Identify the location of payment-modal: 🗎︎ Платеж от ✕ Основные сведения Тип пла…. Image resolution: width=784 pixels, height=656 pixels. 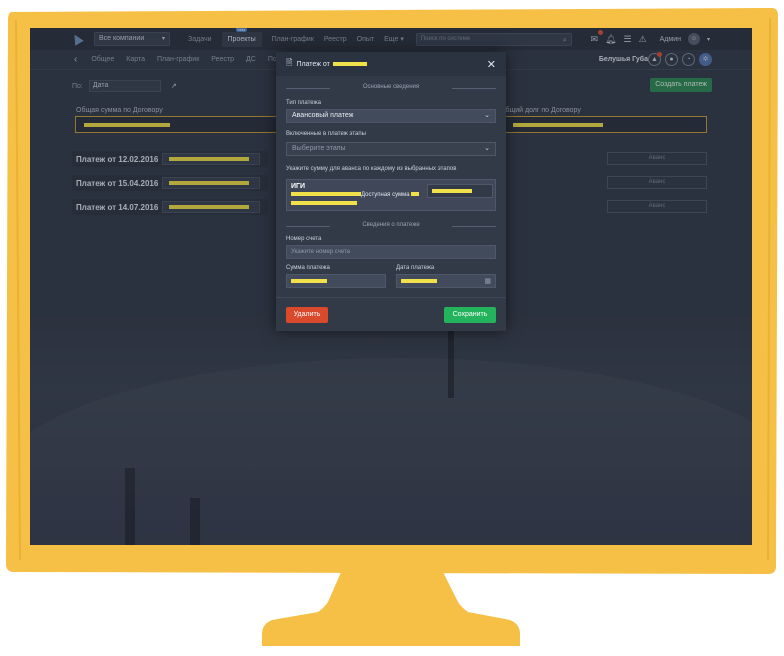
(391, 191).